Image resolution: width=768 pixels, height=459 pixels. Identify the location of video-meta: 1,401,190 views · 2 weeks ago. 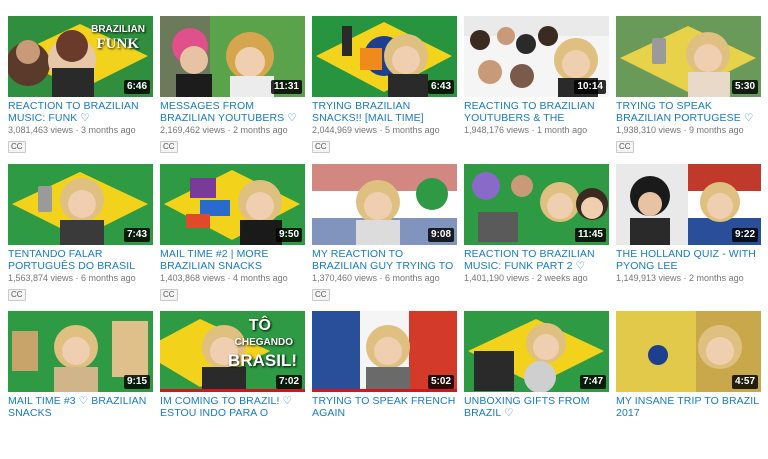
(526, 278).